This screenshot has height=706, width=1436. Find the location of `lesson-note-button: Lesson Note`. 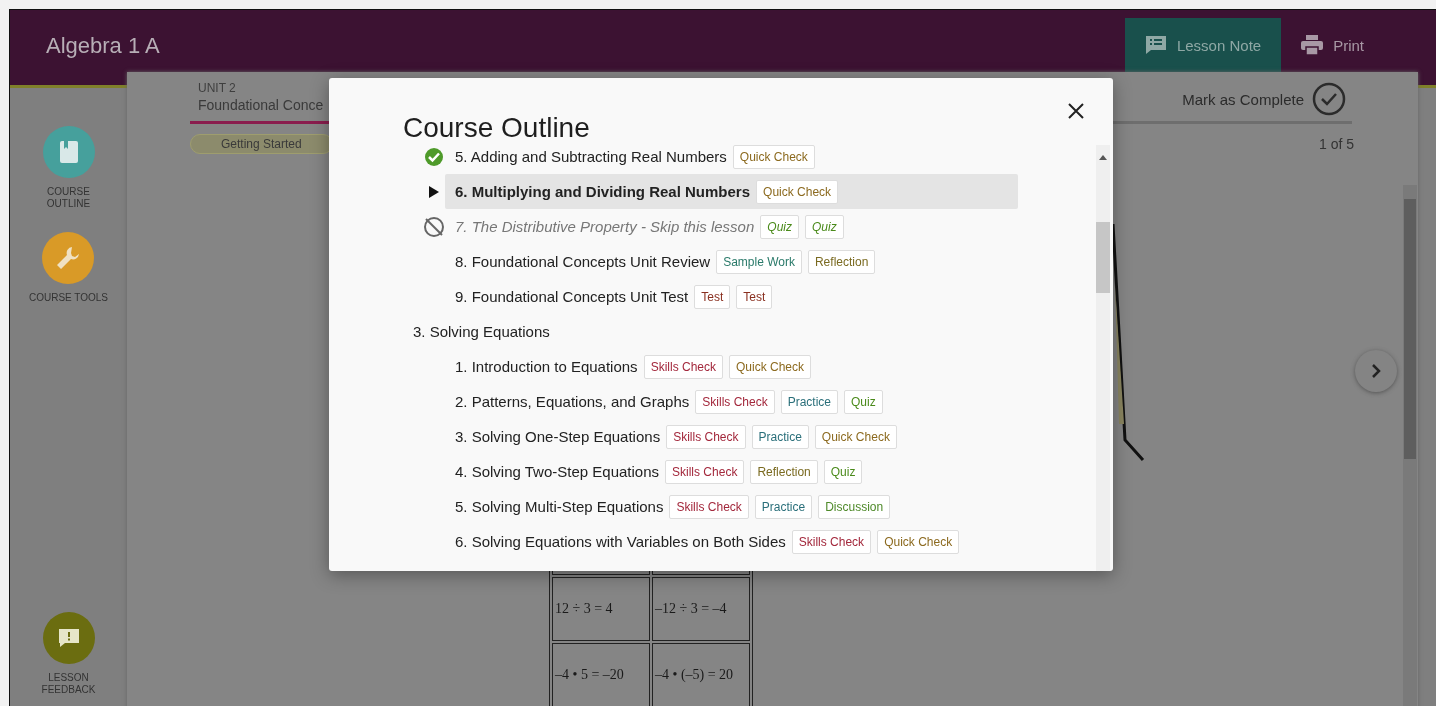

lesson-note-button: Lesson Note is located at coordinates (1203, 45).